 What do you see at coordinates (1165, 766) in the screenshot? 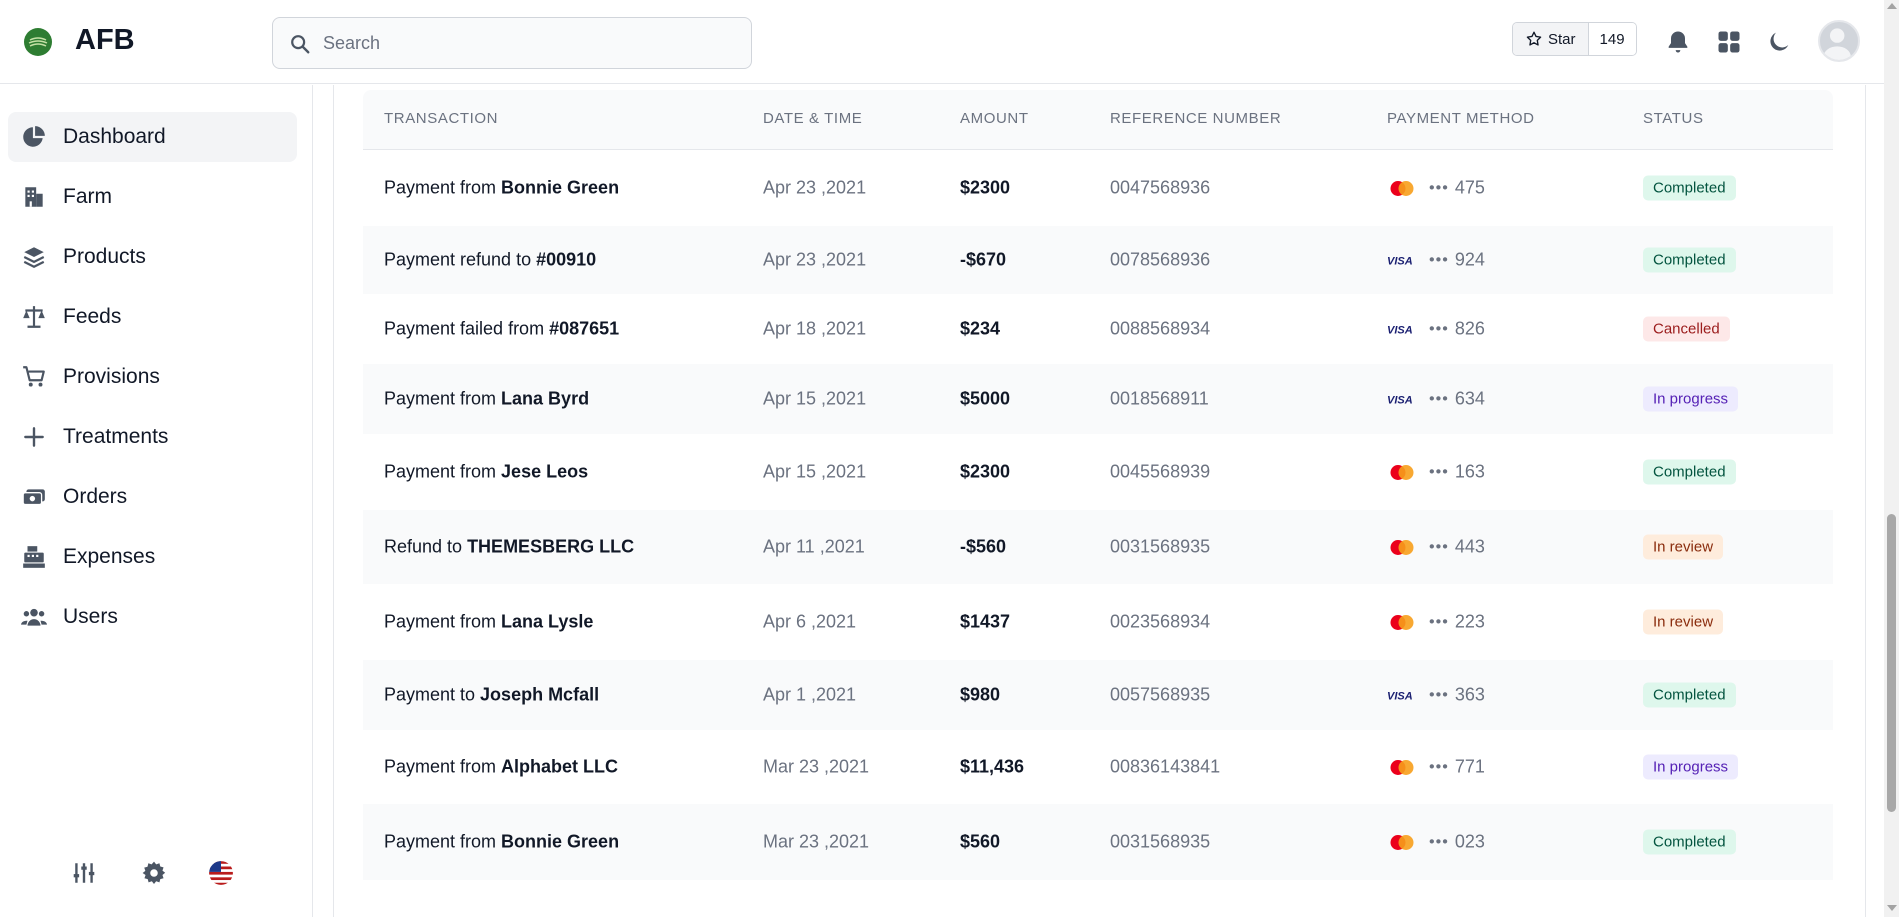
I see `reference-cell: 00836143841` at bounding box center [1165, 766].